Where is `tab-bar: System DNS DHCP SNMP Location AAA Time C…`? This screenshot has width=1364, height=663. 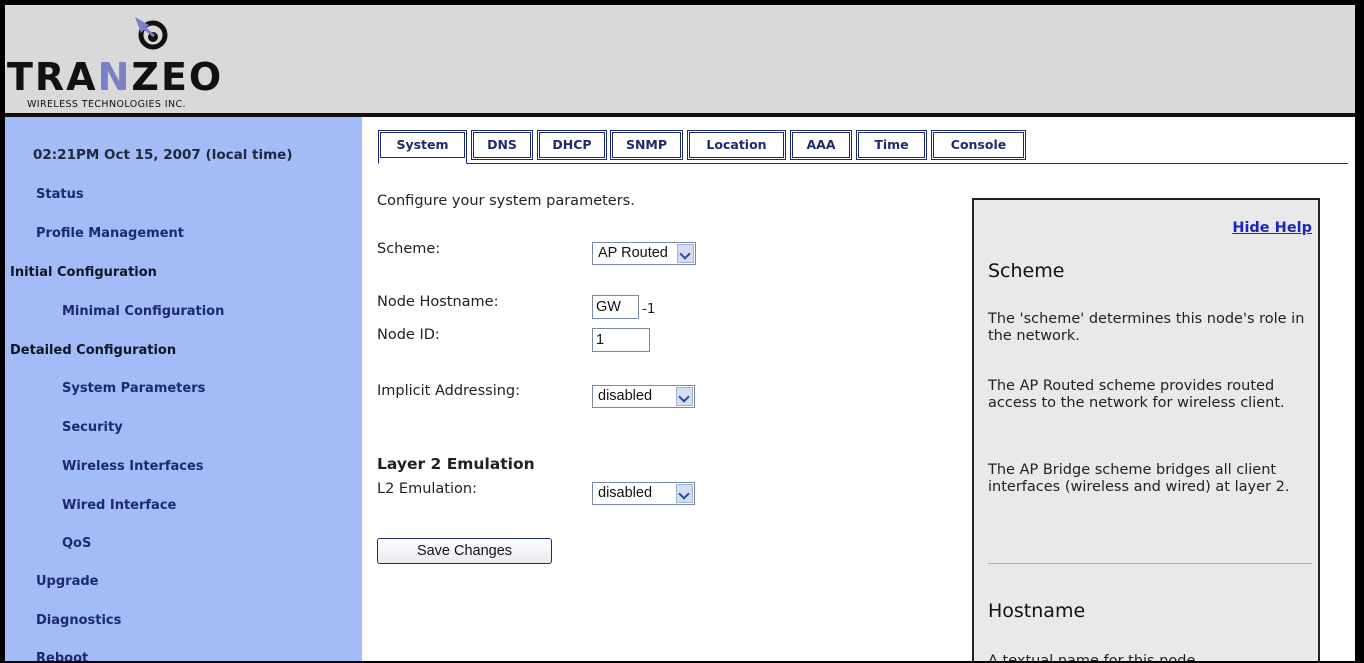
tab-bar: System DNS DHCP SNMP Location AAA Time C… is located at coordinates (863, 147).